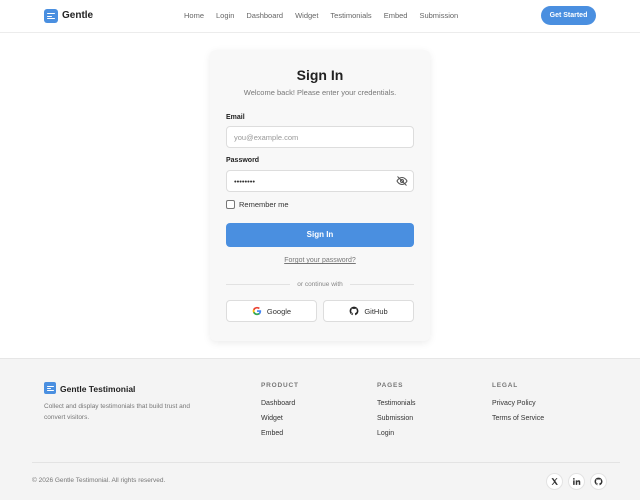  Describe the element at coordinates (272, 433) in the screenshot. I see `footer-link-embed: Embed` at that location.